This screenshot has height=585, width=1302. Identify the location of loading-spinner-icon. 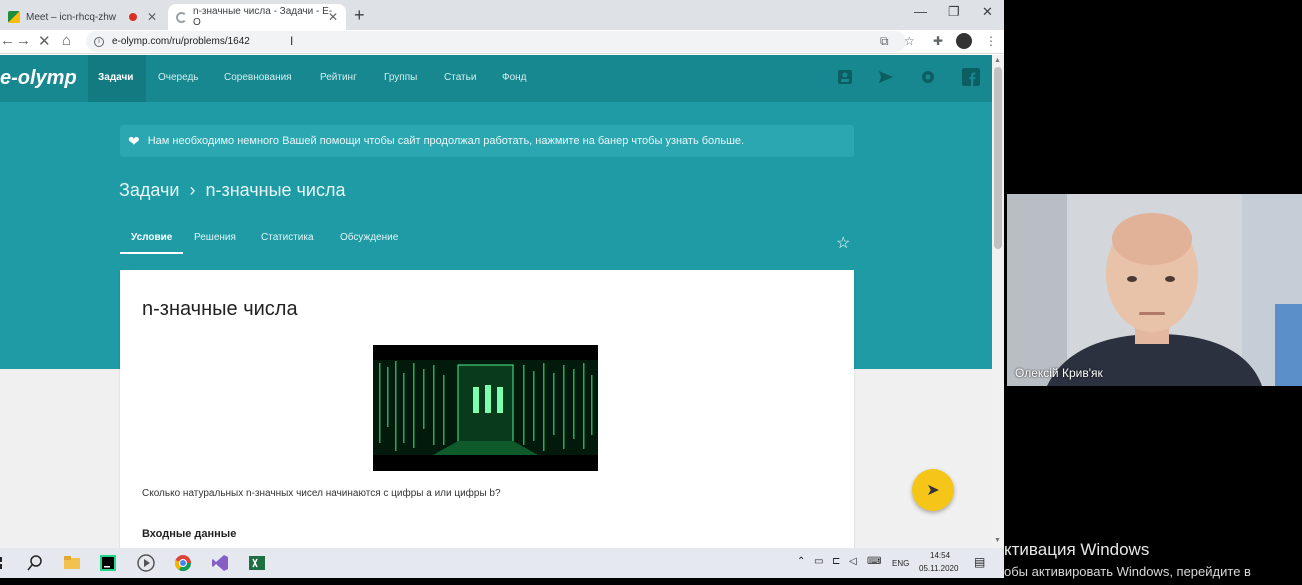
(181, 17).